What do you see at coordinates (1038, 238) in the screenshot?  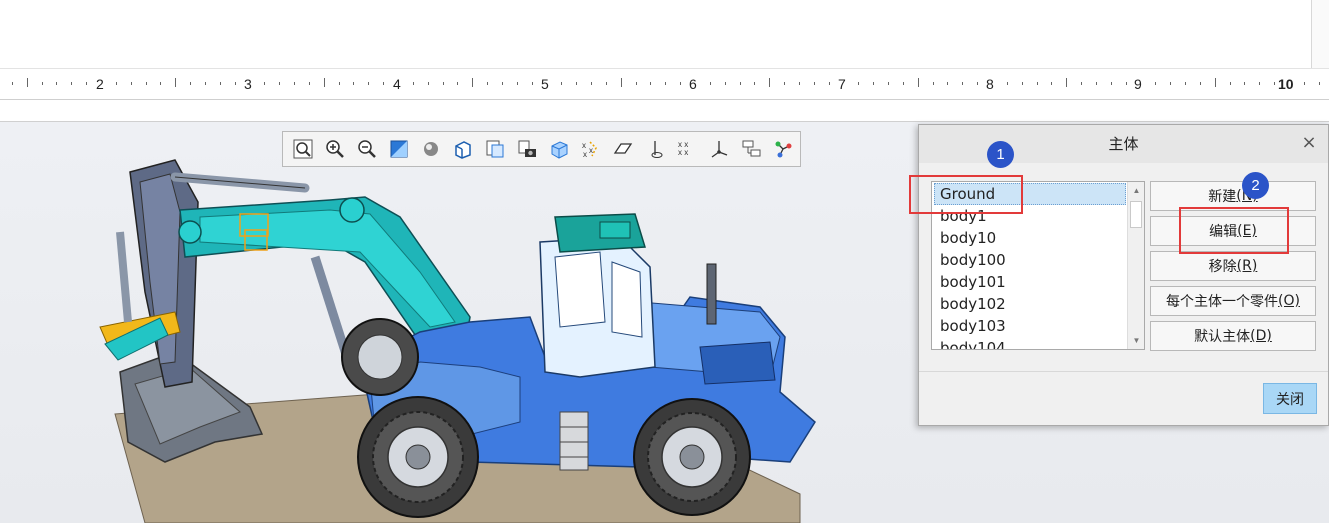 I see `list-item: body10` at bounding box center [1038, 238].